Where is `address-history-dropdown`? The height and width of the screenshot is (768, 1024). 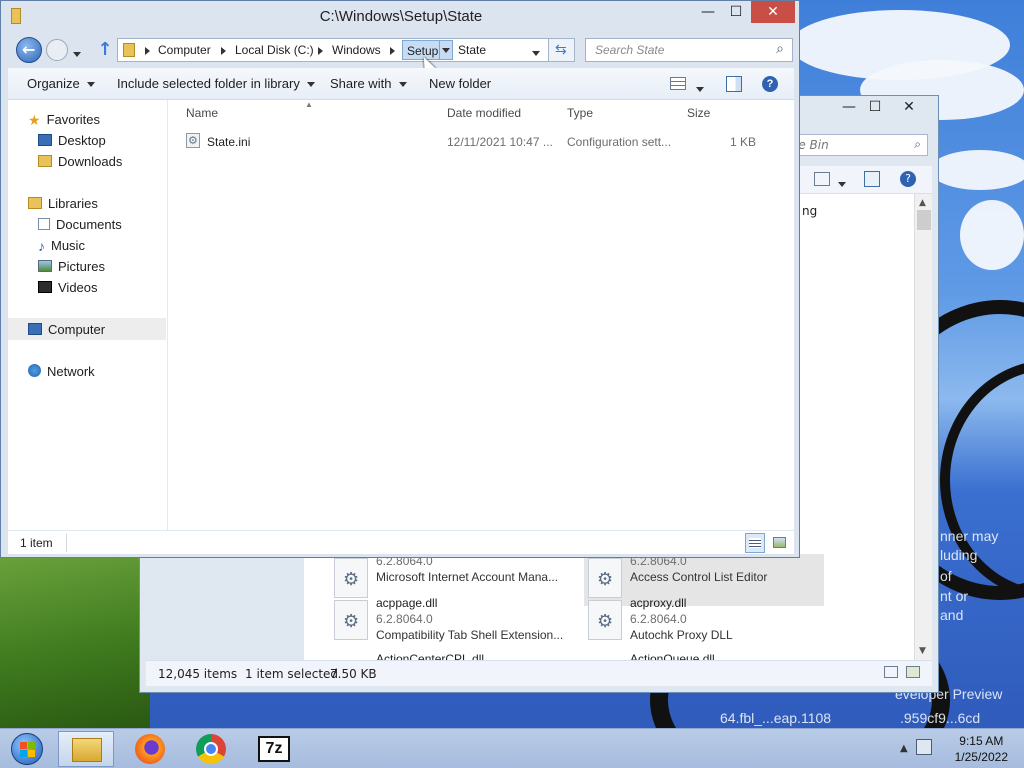 address-history-dropdown is located at coordinates (536, 53).